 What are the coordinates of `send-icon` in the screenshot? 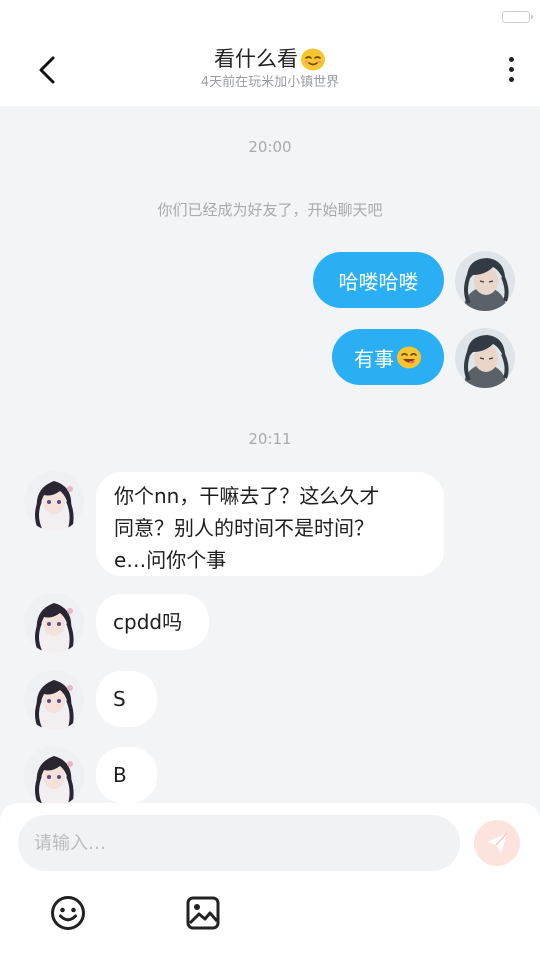 It's located at (497, 842).